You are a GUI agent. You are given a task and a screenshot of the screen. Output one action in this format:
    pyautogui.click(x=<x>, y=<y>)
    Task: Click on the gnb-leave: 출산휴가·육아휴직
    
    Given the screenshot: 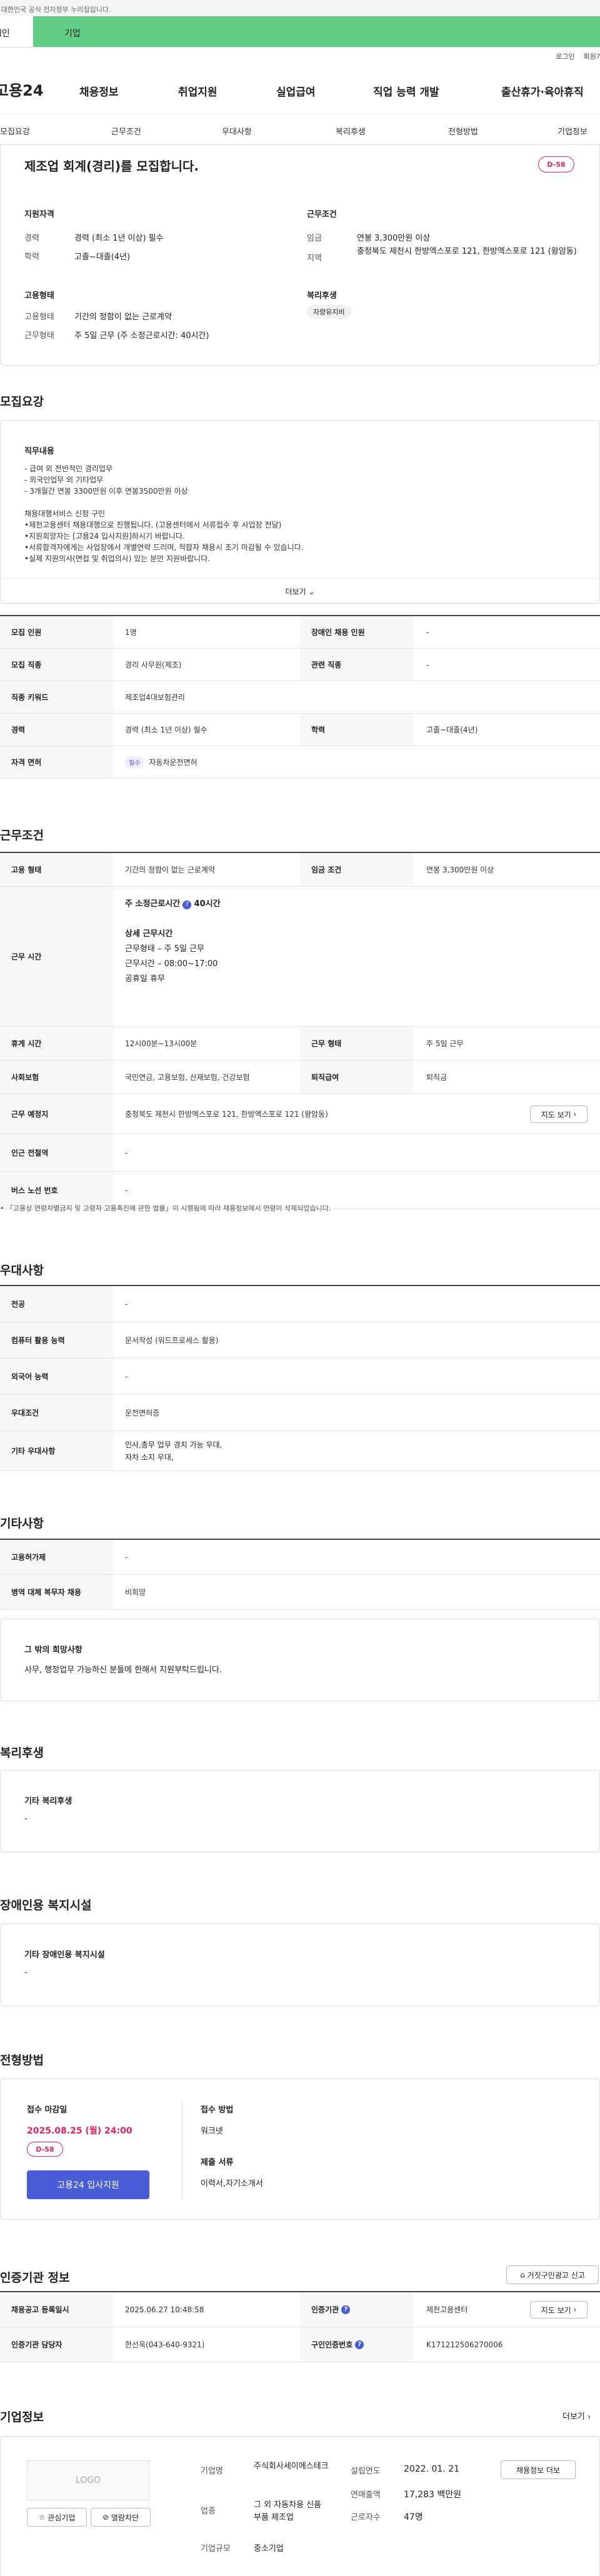 What is the action you would take?
    pyautogui.click(x=542, y=91)
    